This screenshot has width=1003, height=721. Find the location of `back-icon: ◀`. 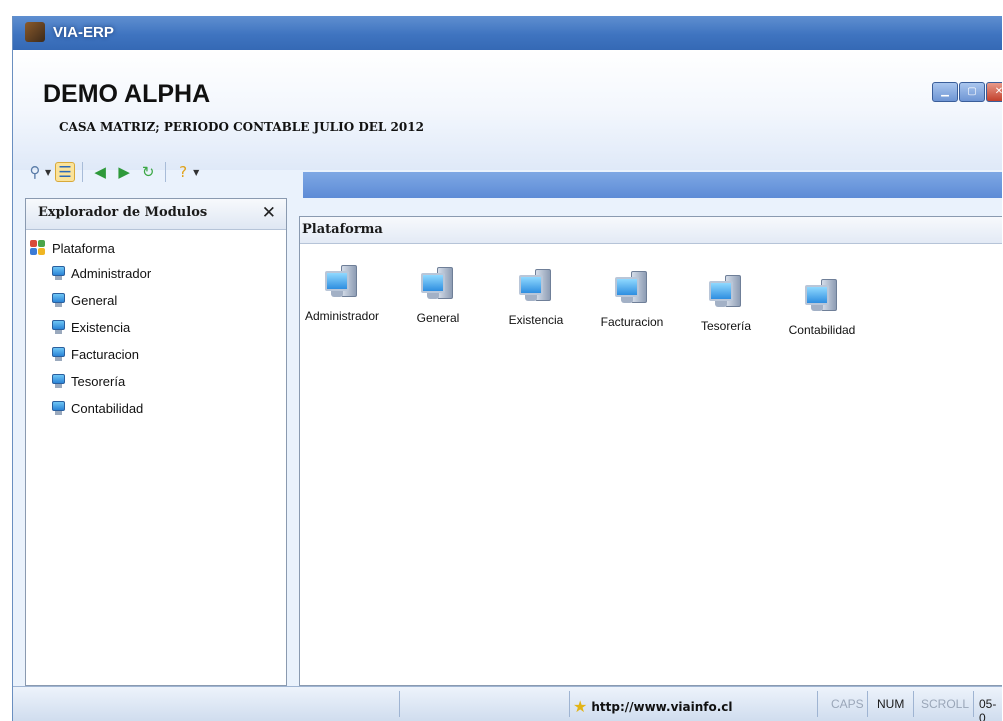

back-icon: ◀ is located at coordinates (100, 172).